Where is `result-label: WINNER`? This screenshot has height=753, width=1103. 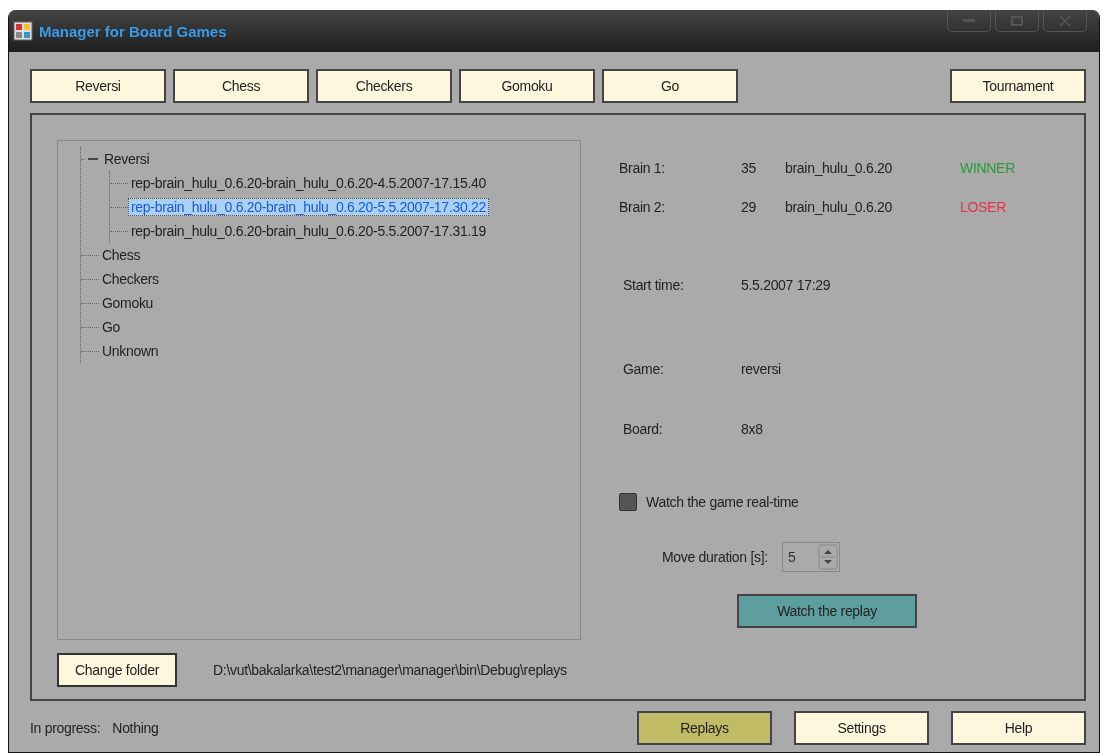
result-label: WINNER is located at coordinates (988, 169).